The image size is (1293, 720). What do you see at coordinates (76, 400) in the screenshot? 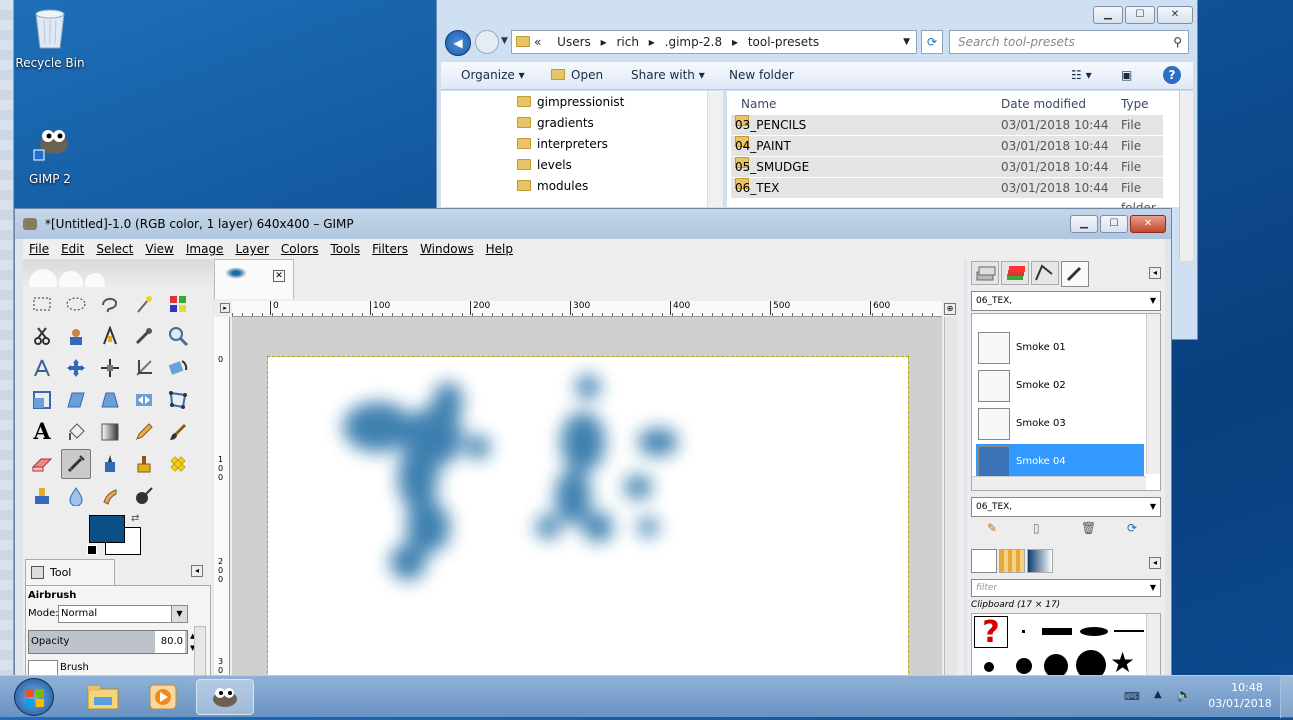
I see `shear-icon` at bounding box center [76, 400].